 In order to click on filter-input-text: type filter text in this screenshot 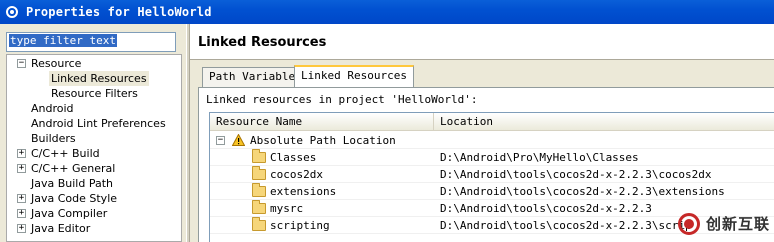, I will do `click(63, 40)`.